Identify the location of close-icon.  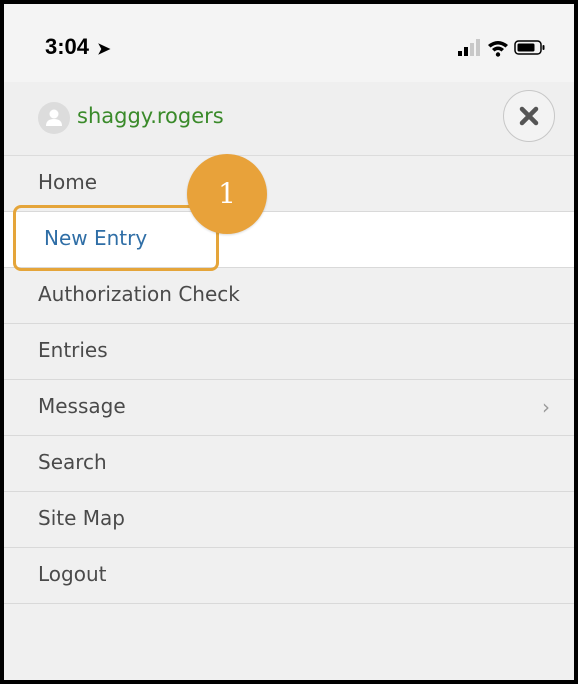
(529, 116).